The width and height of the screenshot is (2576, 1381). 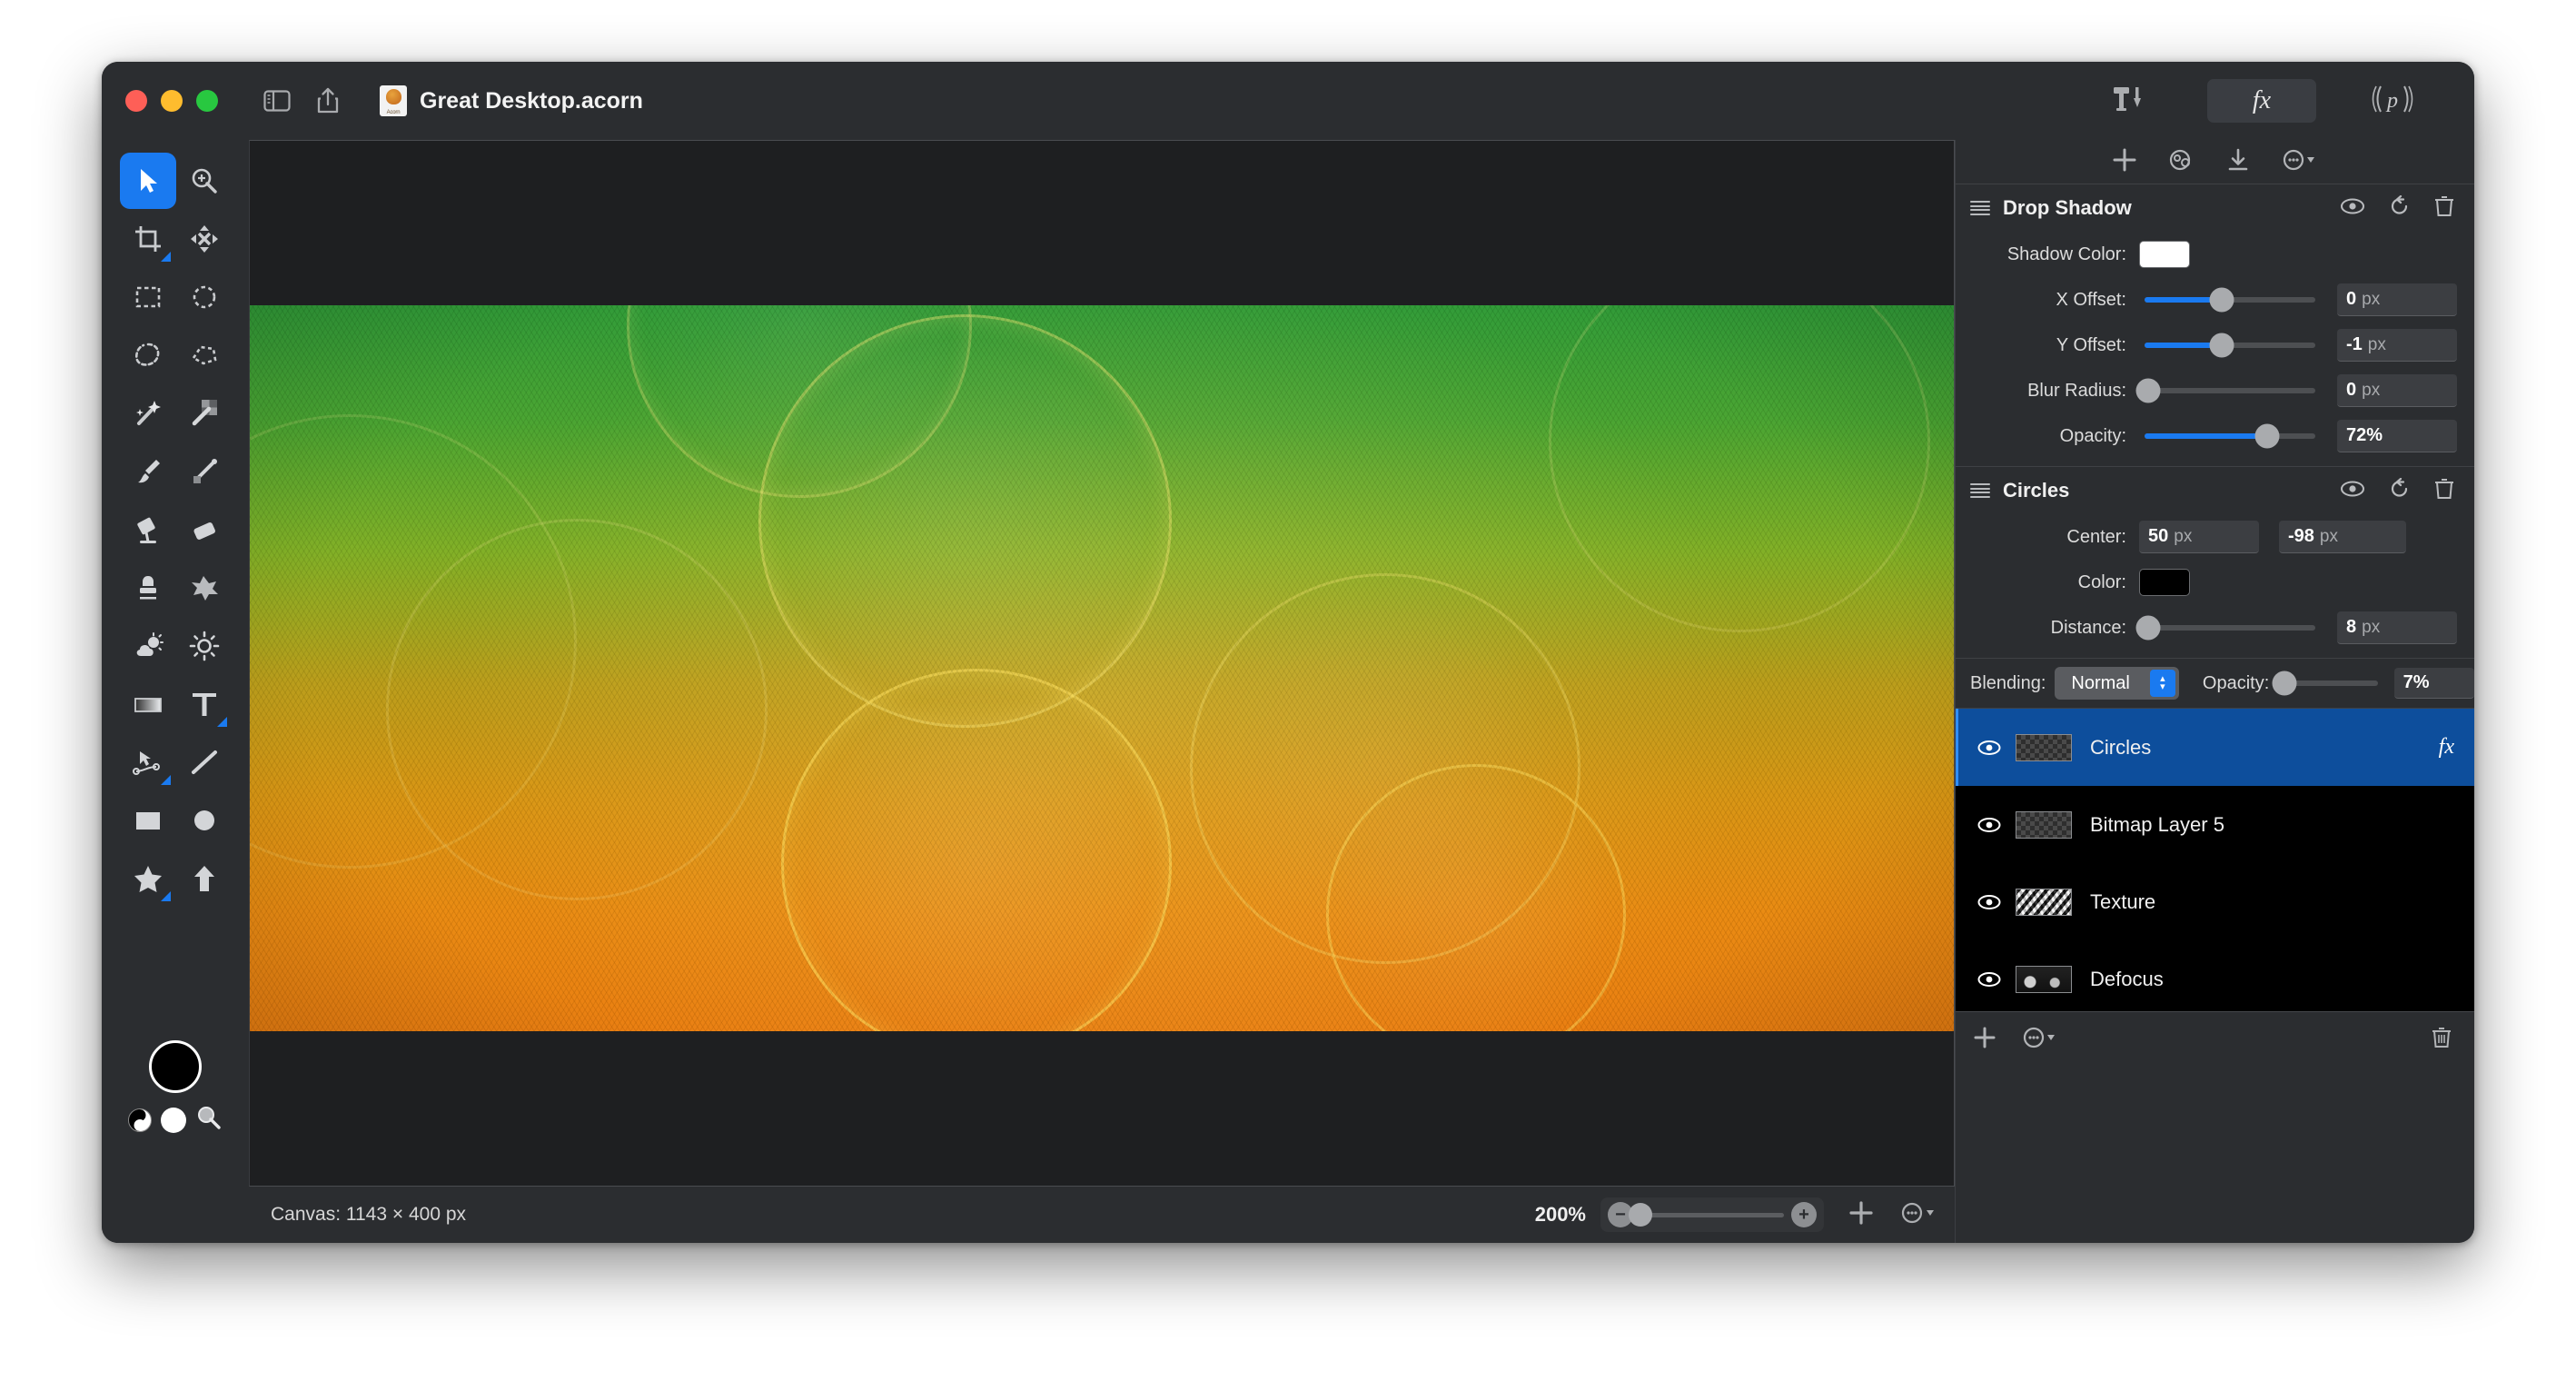 I want to click on y-offset-slider, so click(x=2230, y=345).